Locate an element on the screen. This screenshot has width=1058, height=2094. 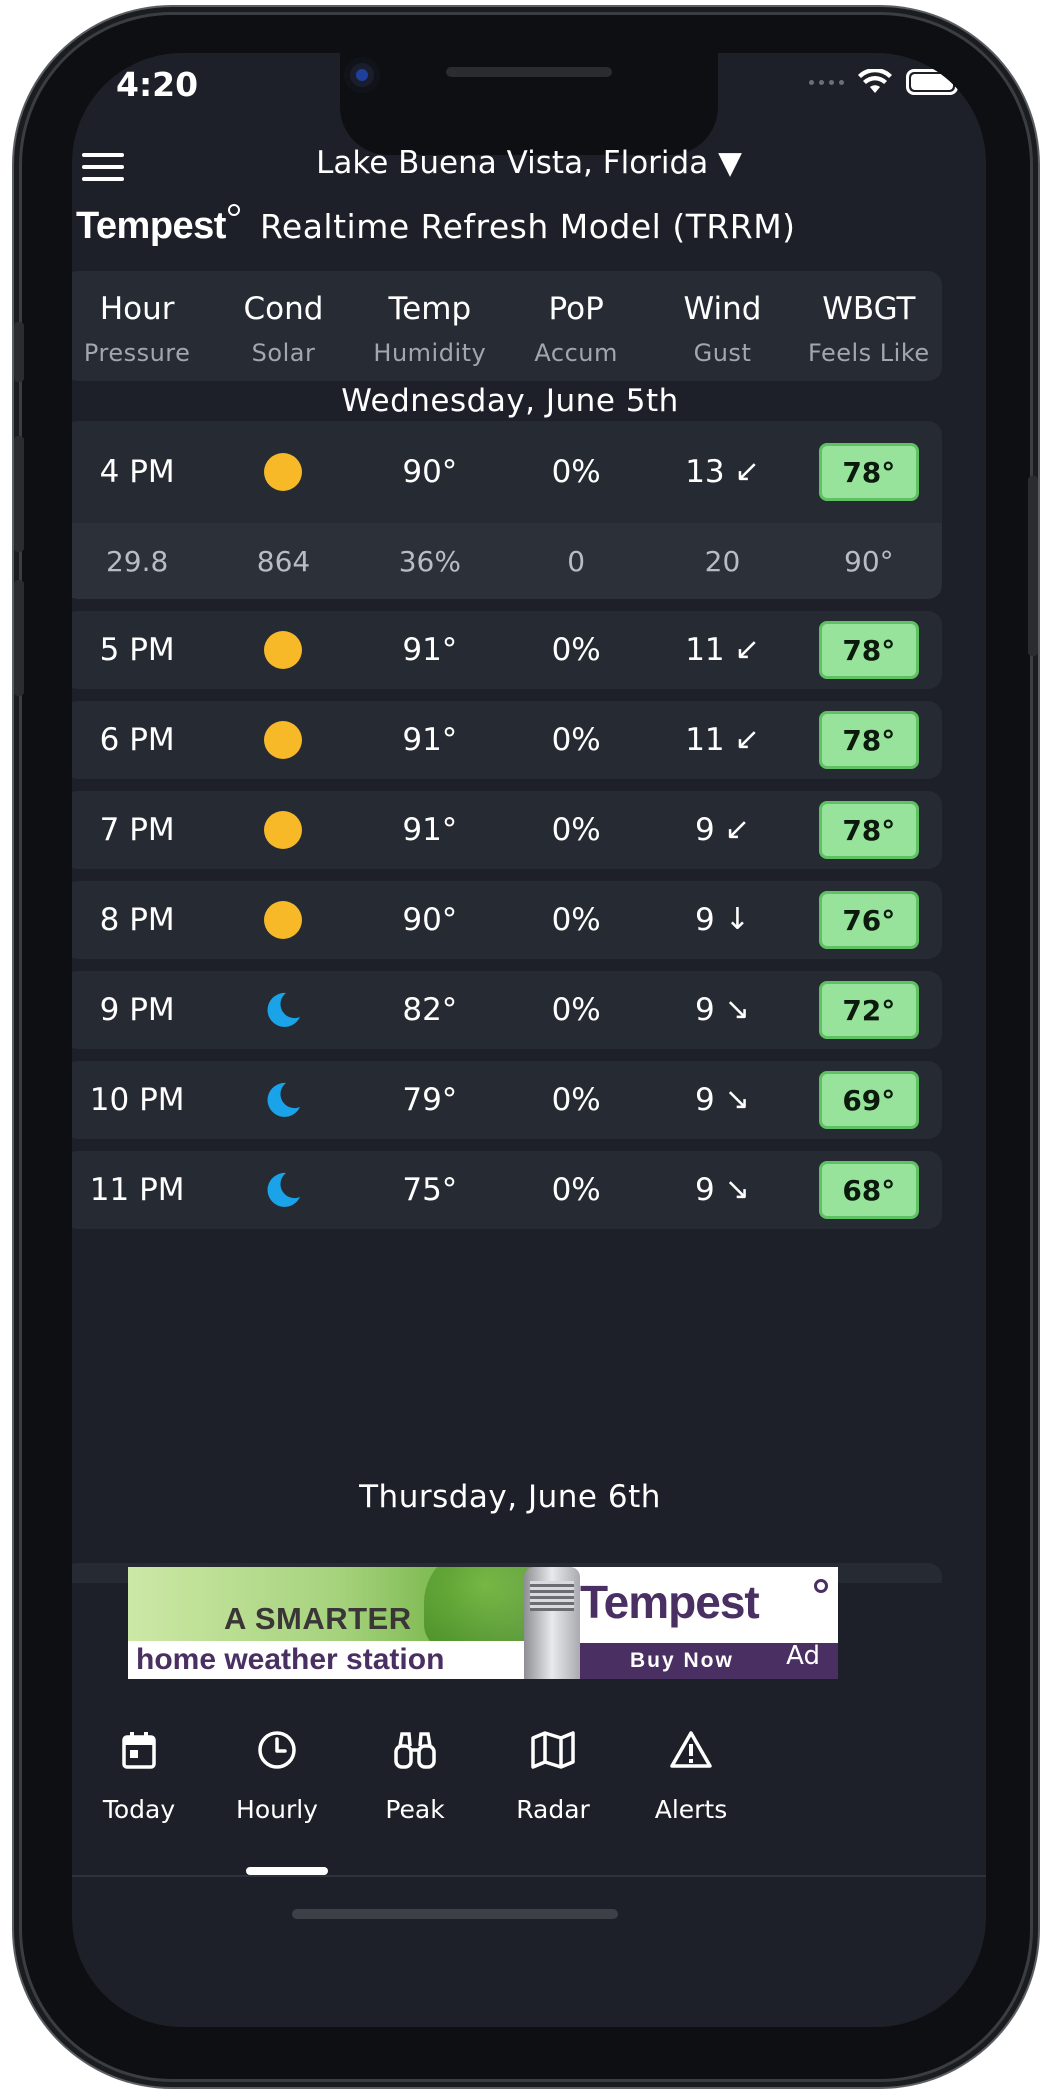
hour-row-main: 8 PM 90° 0% 9 ↓ 76° is located at coordinates (507, 920).